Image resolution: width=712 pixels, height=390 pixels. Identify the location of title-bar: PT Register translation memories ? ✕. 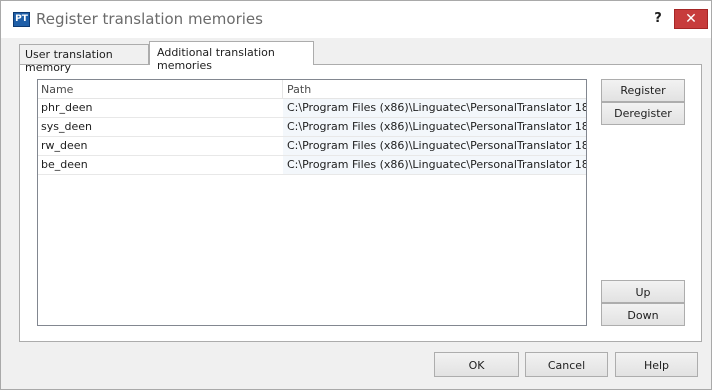
(356, 19).